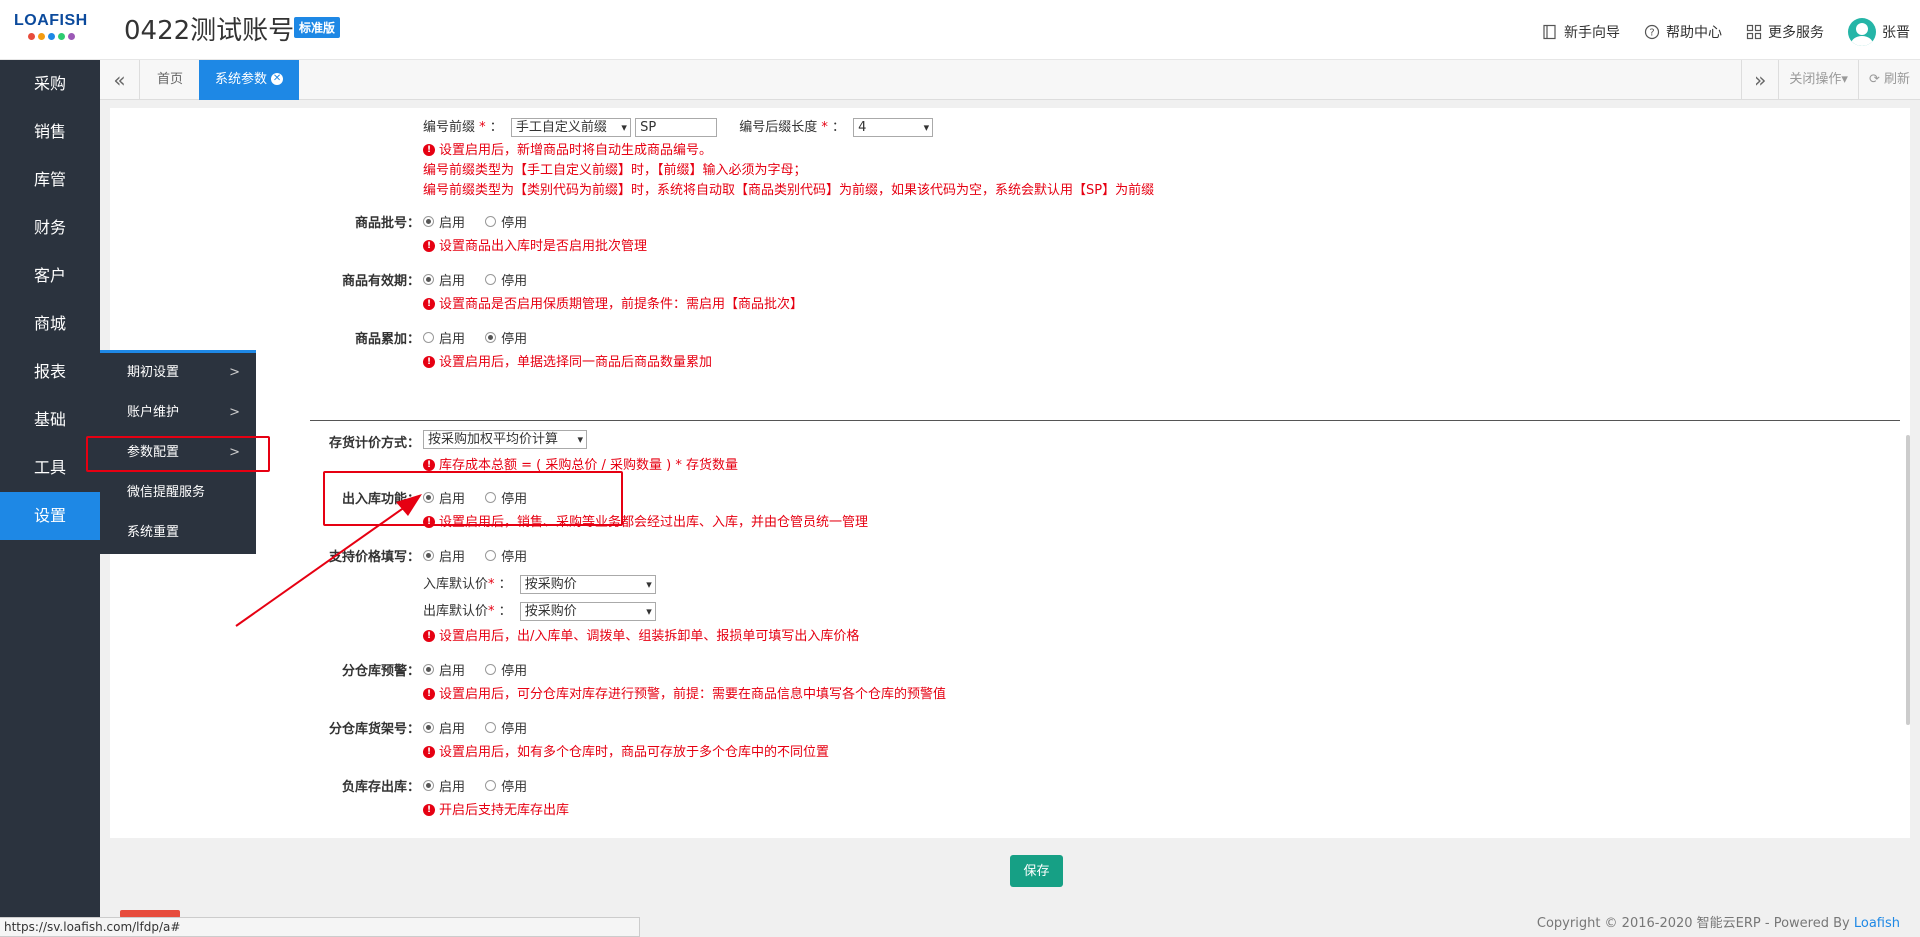 The height and width of the screenshot is (937, 1920). I want to click on tab-scroll-right-button: », so click(1759, 80).